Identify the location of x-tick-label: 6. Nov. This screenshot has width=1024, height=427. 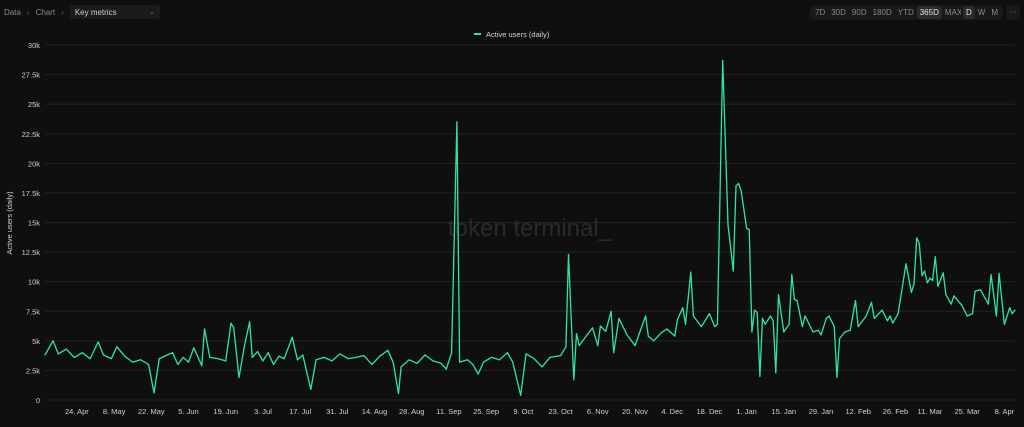
(598, 411).